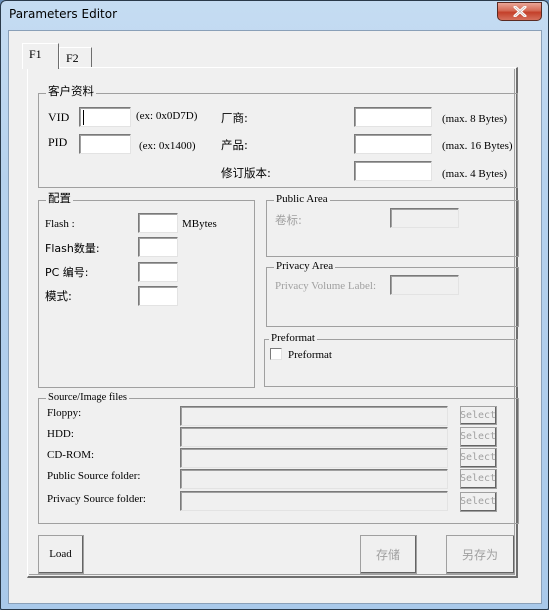 The height and width of the screenshot is (610, 549). Describe the element at coordinates (167, 146) in the screenshot. I see `pid-hint: (ex: 0x1400)` at that location.